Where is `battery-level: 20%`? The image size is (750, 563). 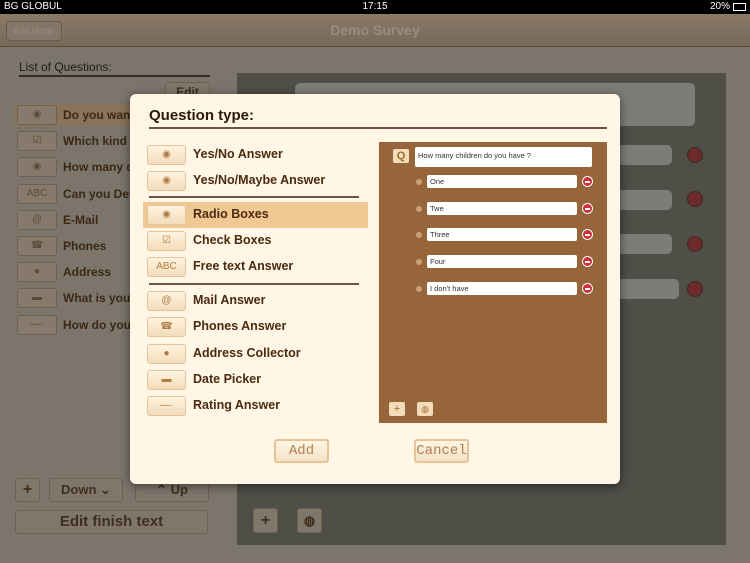 battery-level: 20% is located at coordinates (719, 6).